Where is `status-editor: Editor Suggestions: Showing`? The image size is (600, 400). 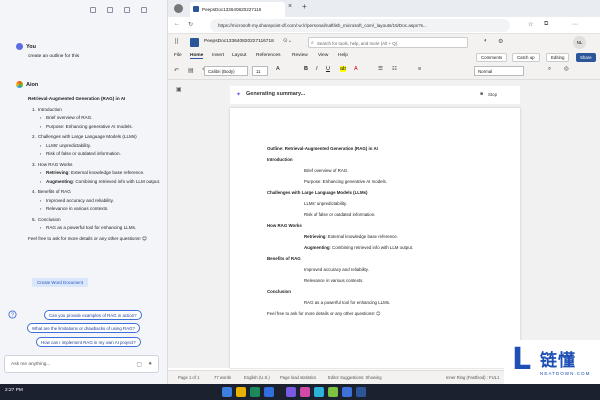
status-editor: Editor Suggestions: Showing is located at coordinates (355, 377).